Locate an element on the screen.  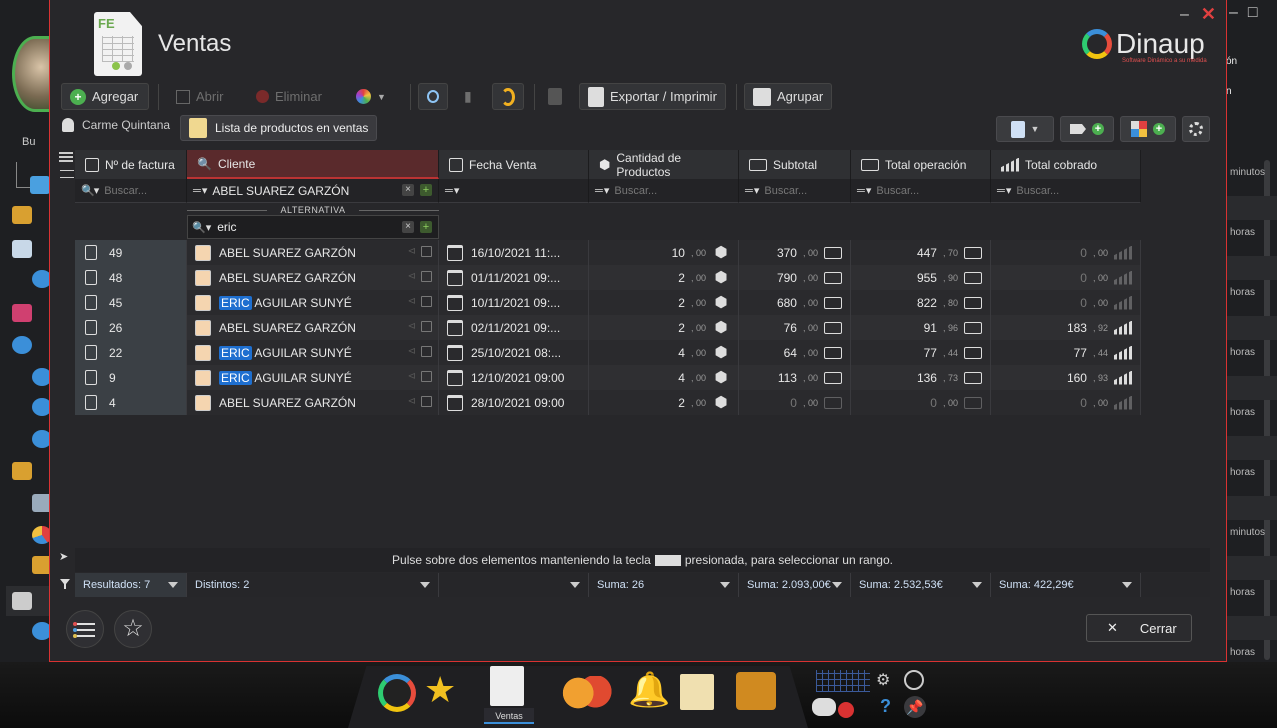
copy-button is located at coordinates (555, 96).